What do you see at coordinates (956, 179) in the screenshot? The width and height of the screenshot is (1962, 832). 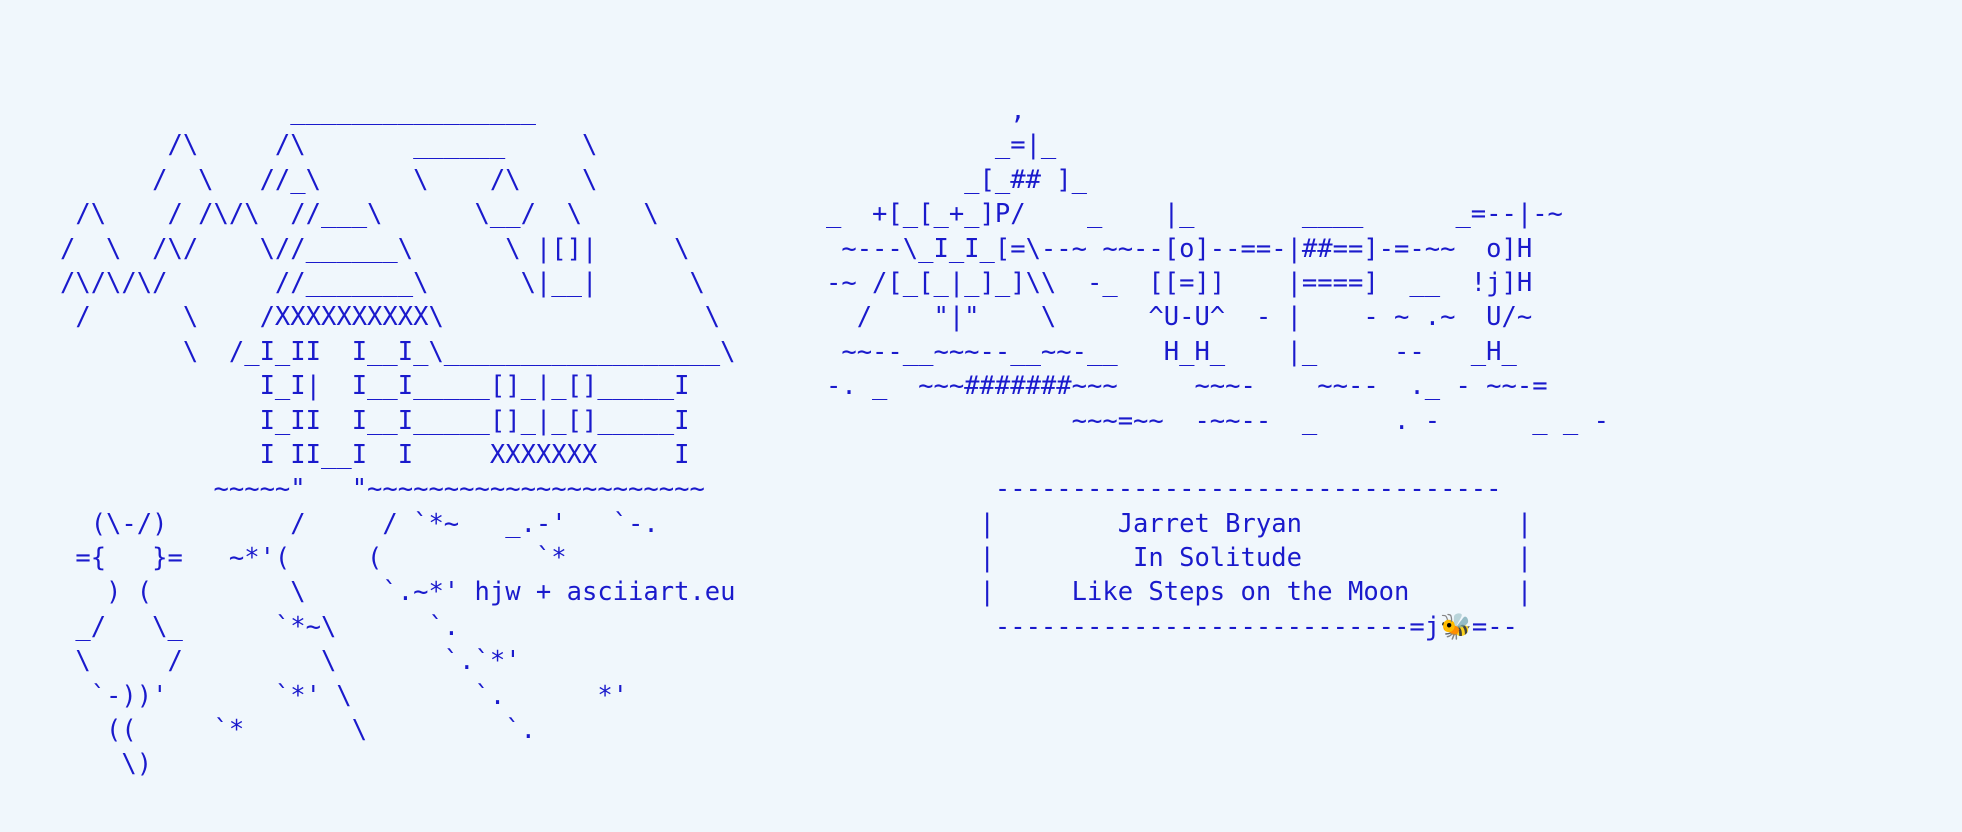 I see `art-line: _[_## ]_` at bounding box center [956, 179].